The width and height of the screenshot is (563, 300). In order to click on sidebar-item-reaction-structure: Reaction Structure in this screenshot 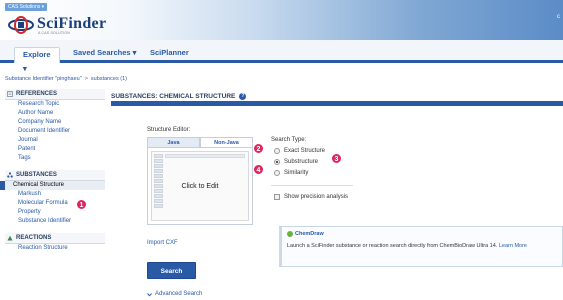, I will do `click(55, 248)`.